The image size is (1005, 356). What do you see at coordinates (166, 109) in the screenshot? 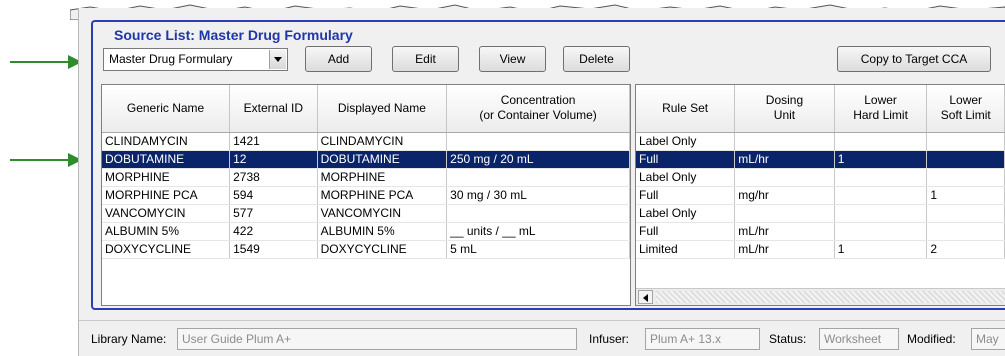
I see `column-header: Generic Name` at bounding box center [166, 109].